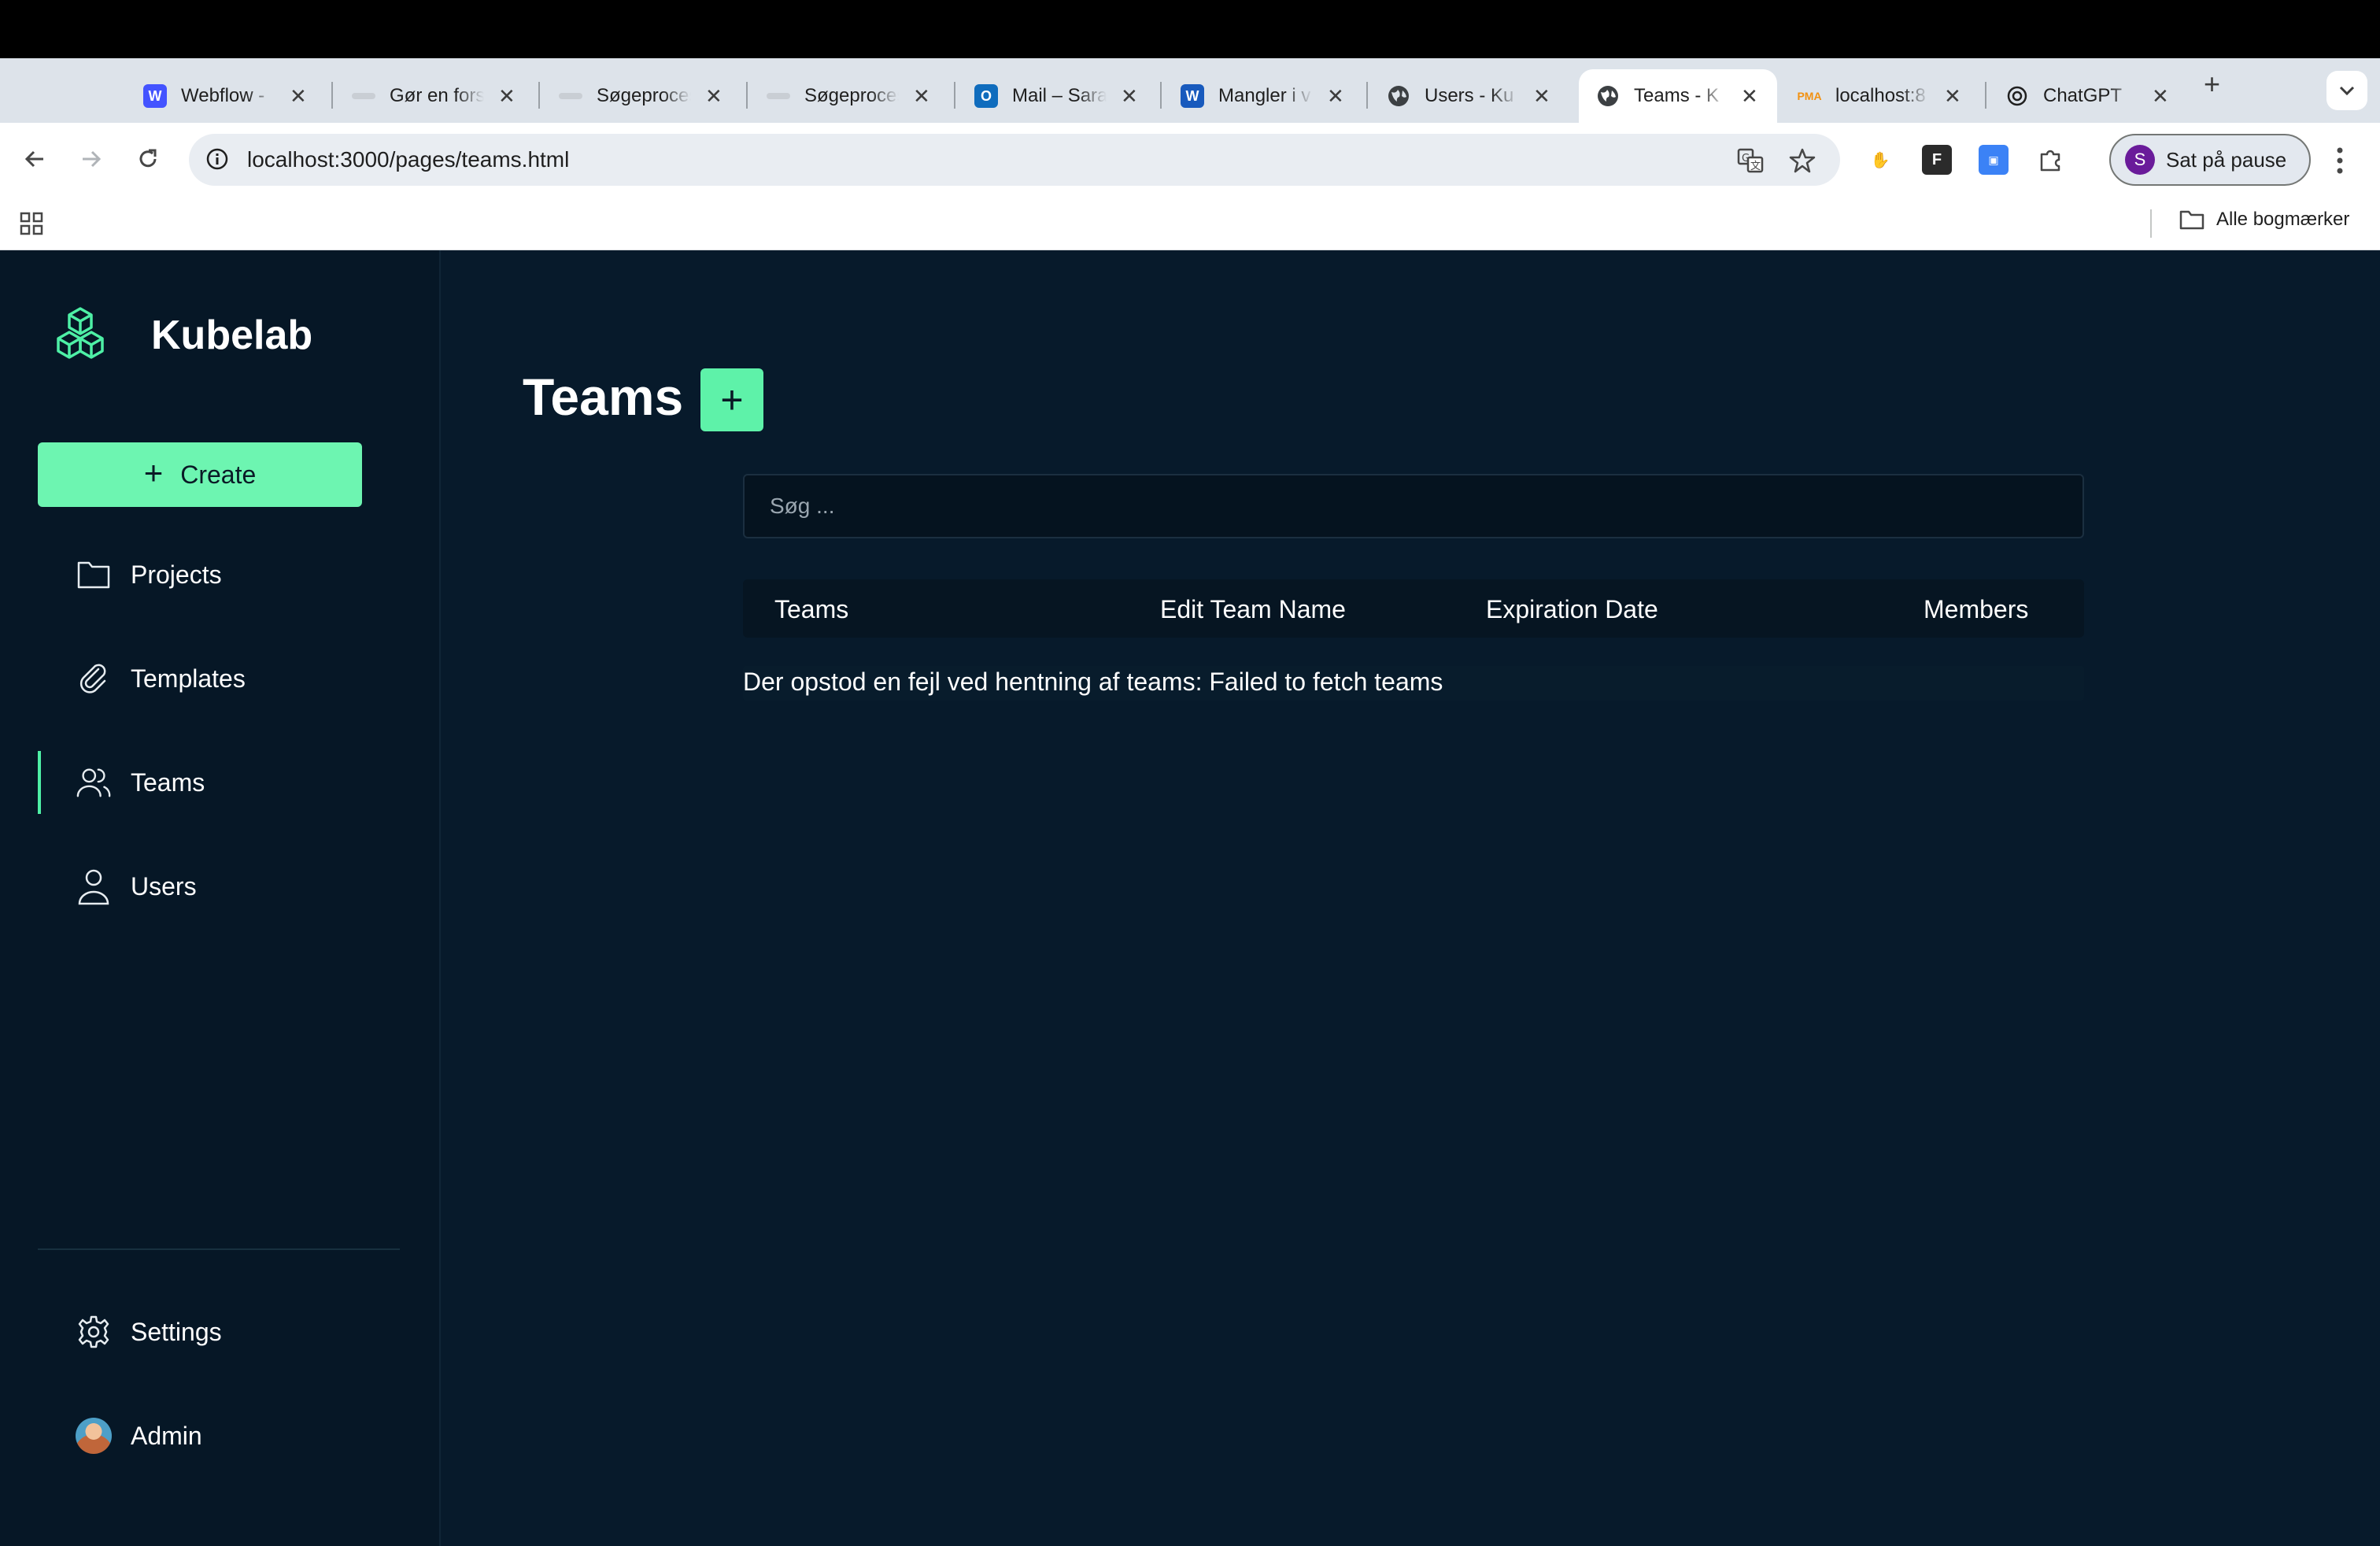 Image resolution: width=2380 pixels, height=1546 pixels. What do you see at coordinates (164, 886) in the screenshot?
I see `sidebar-item-label: Users` at bounding box center [164, 886].